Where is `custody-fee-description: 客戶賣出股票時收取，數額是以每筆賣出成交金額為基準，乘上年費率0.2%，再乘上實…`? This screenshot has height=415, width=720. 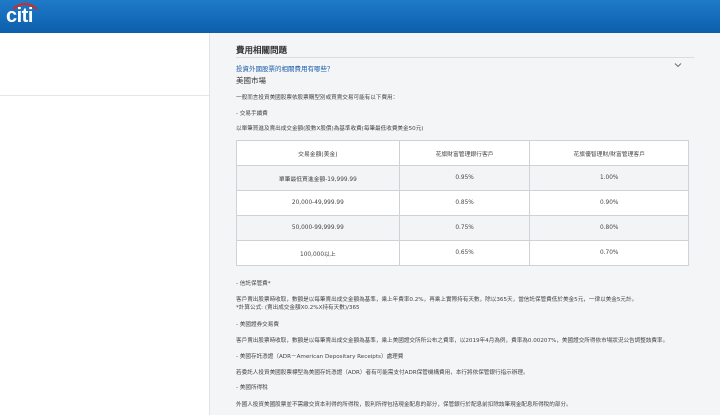
custody-fee-description: 客戶賣出股票時收取，數額是以每筆賣出成交金額為基準，乘上年費率0.2%，再乘上實… is located at coordinates (437, 300).